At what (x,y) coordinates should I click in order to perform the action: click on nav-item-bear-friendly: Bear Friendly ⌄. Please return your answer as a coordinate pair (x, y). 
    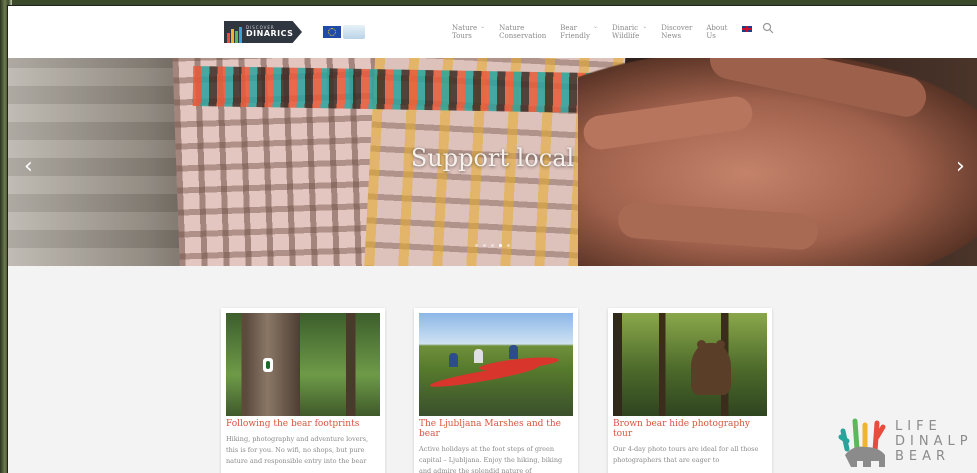
    Looking at the image, I should click on (579, 31).